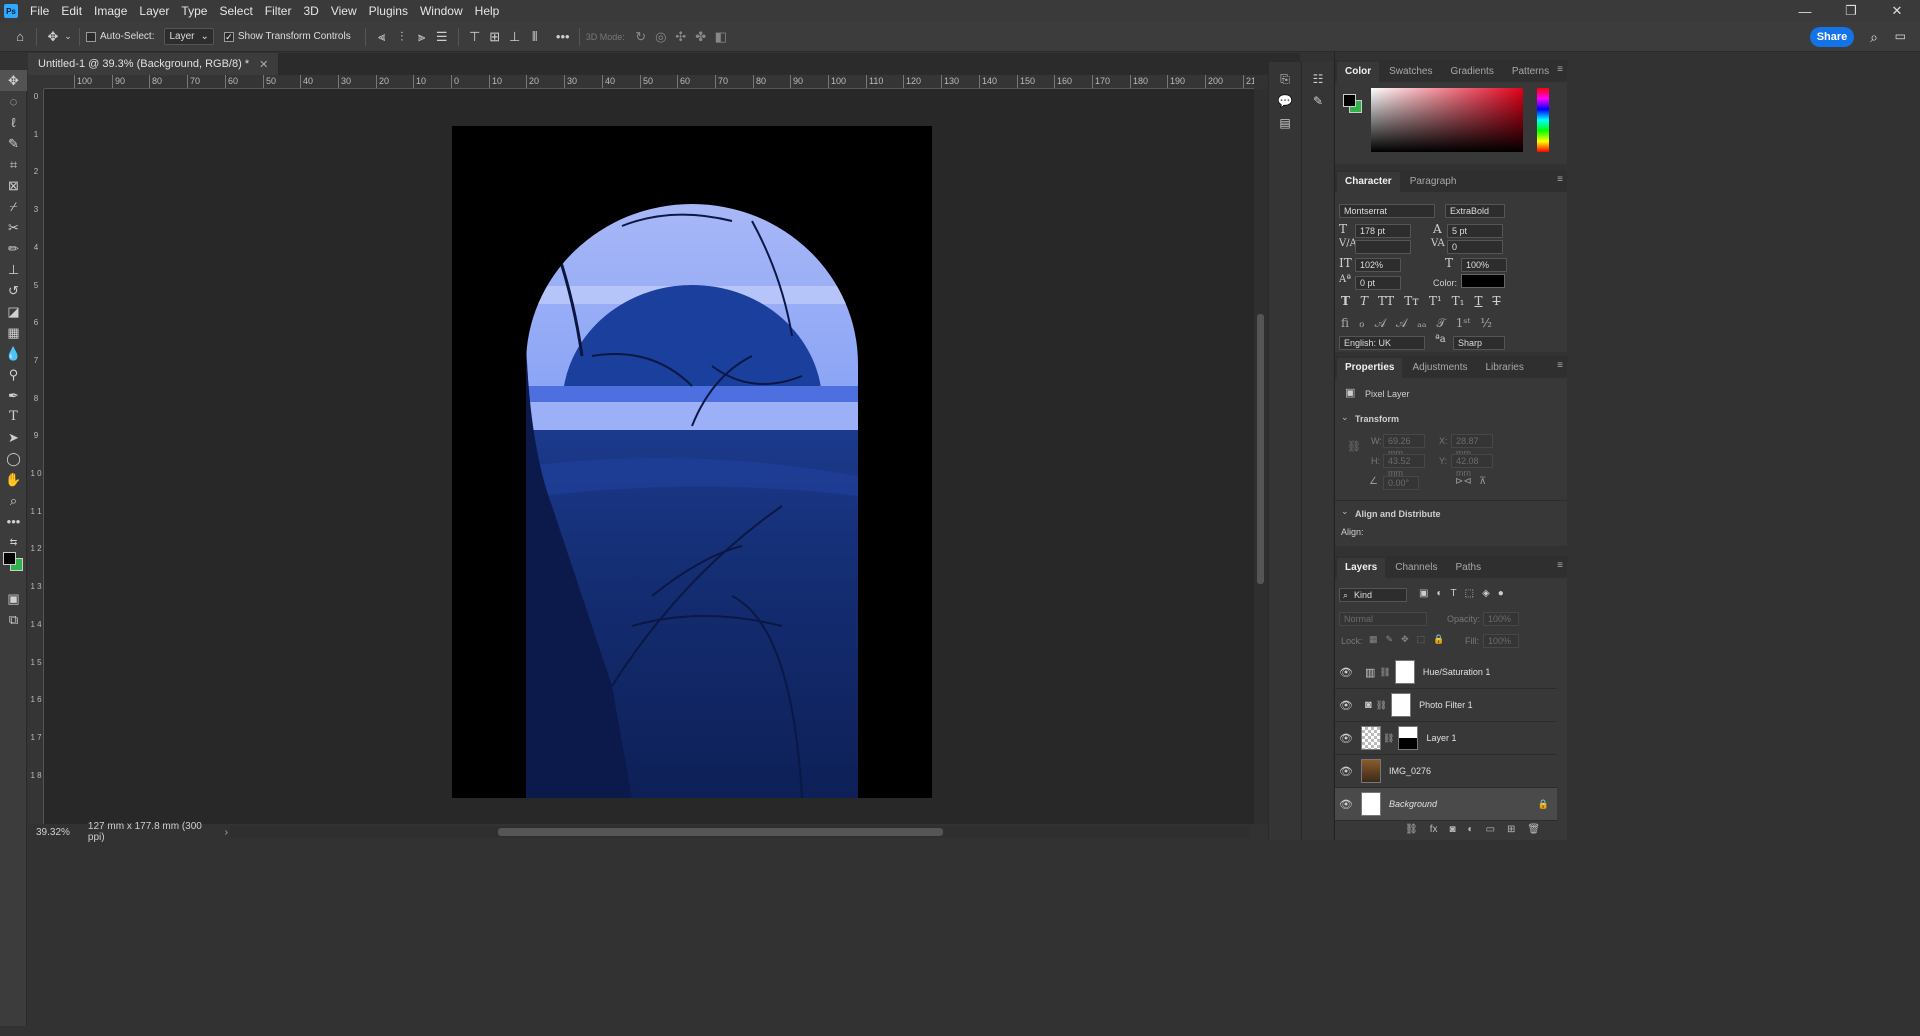  What do you see at coordinates (1382, 343) in the screenshot?
I see `language-select: English: UK` at bounding box center [1382, 343].